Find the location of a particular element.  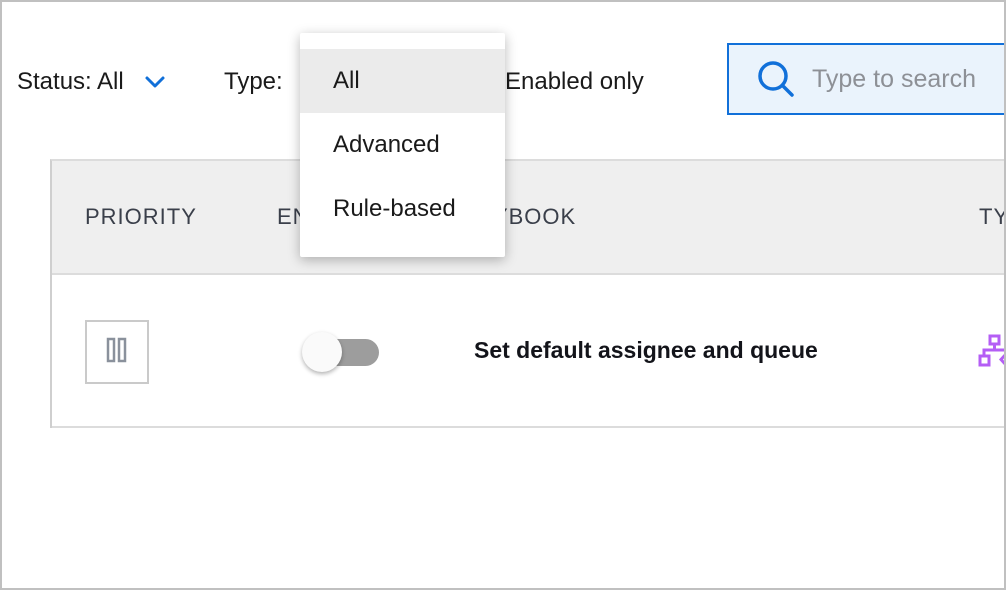

enabled-only-filter: Enabled only is located at coordinates (574, 82).